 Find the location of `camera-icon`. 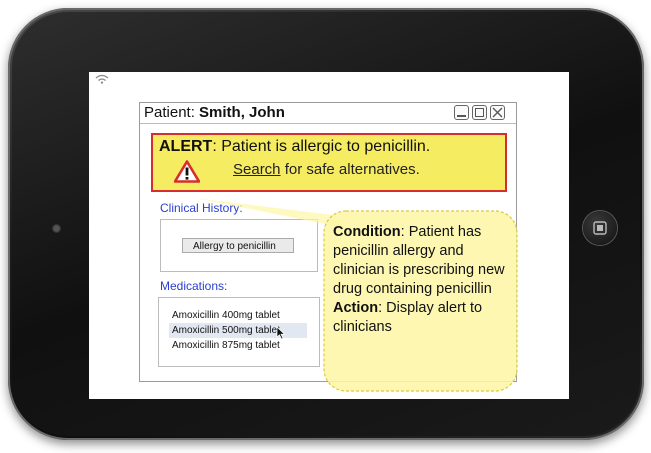

camera-icon is located at coordinates (56, 228).